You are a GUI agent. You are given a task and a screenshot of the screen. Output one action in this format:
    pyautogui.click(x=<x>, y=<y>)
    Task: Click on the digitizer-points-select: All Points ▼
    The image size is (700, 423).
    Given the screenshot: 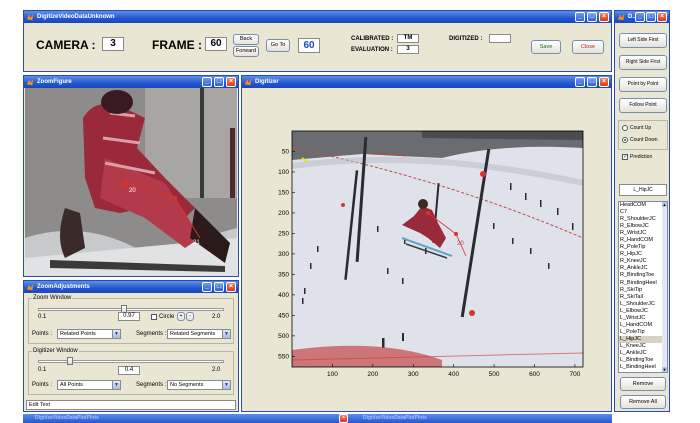 What is the action you would take?
    pyautogui.click(x=89, y=385)
    